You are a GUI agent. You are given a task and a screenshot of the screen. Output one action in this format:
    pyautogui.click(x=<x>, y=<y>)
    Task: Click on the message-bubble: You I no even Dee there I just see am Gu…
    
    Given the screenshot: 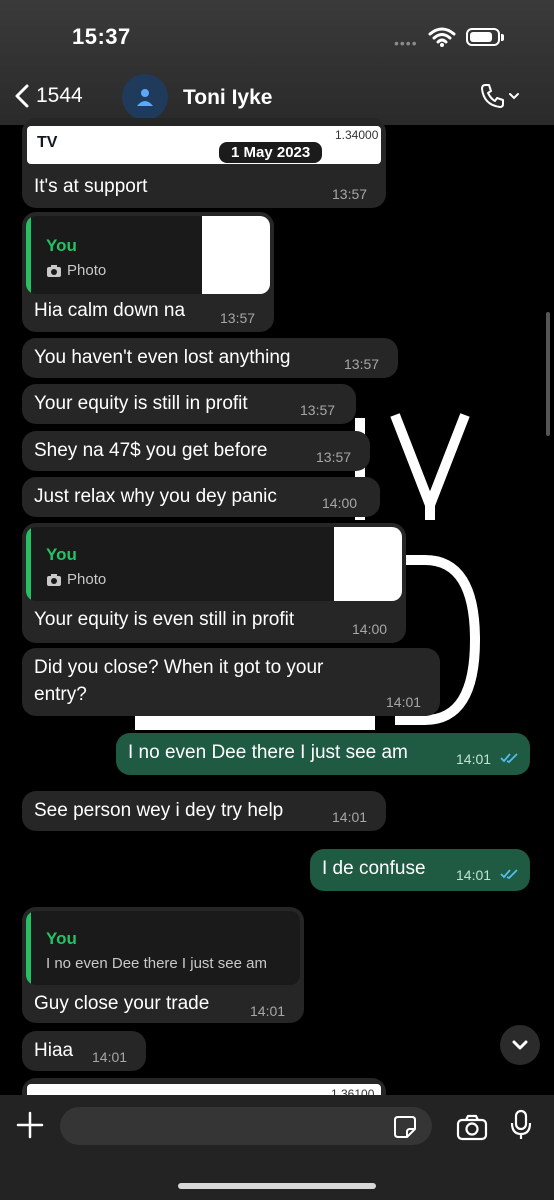 What is the action you would take?
    pyautogui.click(x=163, y=965)
    